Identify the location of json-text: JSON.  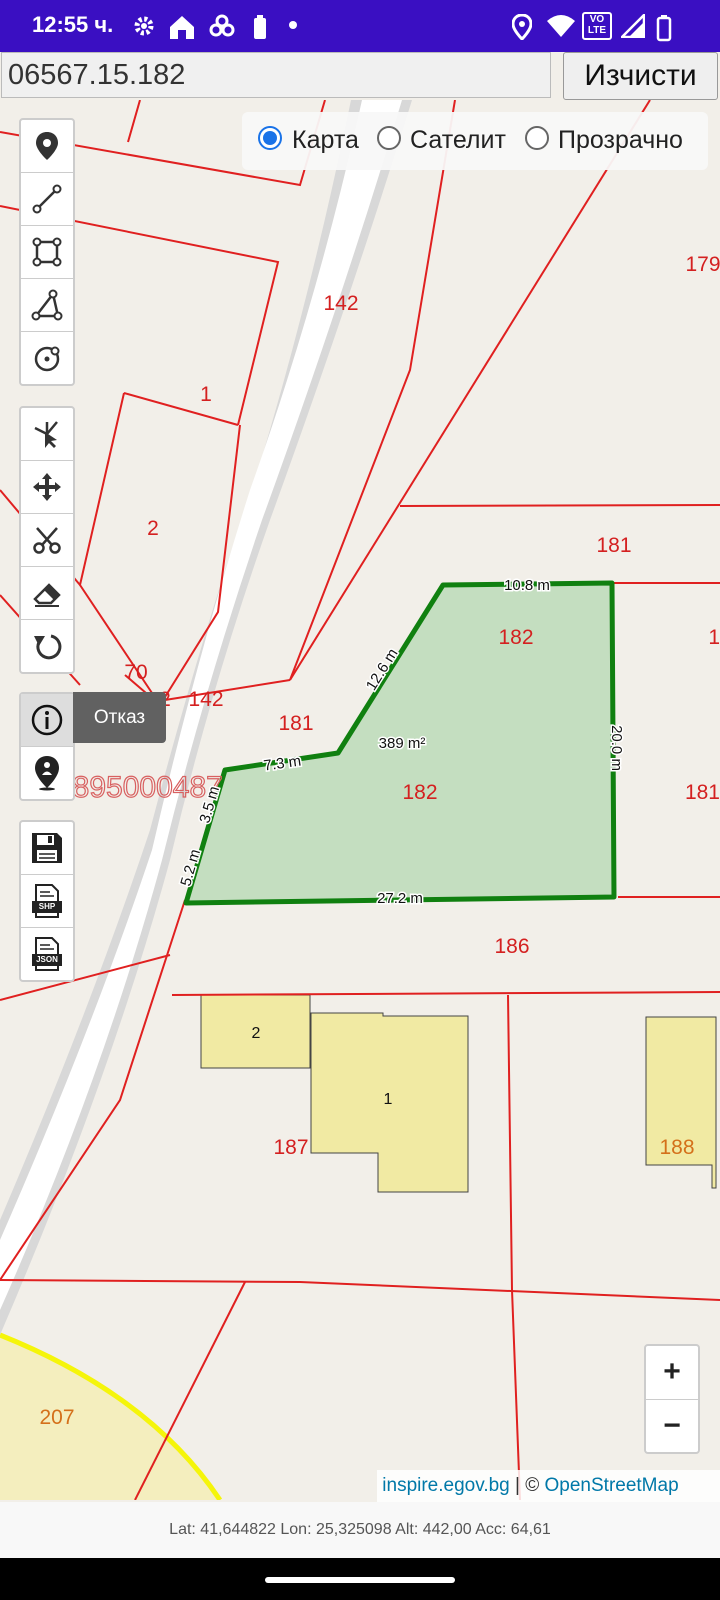
(47, 959).